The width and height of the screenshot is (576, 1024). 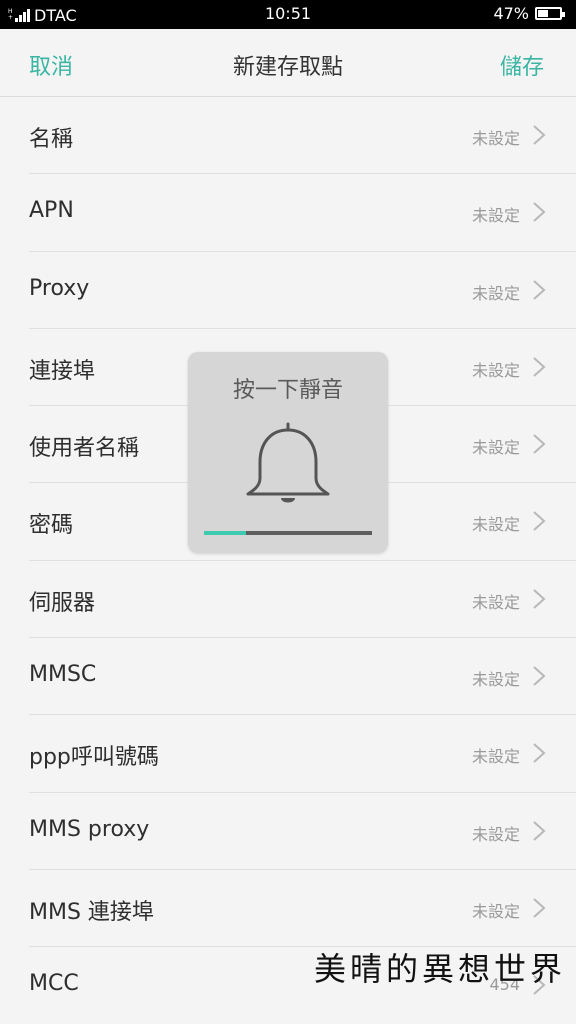 What do you see at coordinates (287, 390) in the screenshot?
I see `toast-text: 按一下靜音` at bounding box center [287, 390].